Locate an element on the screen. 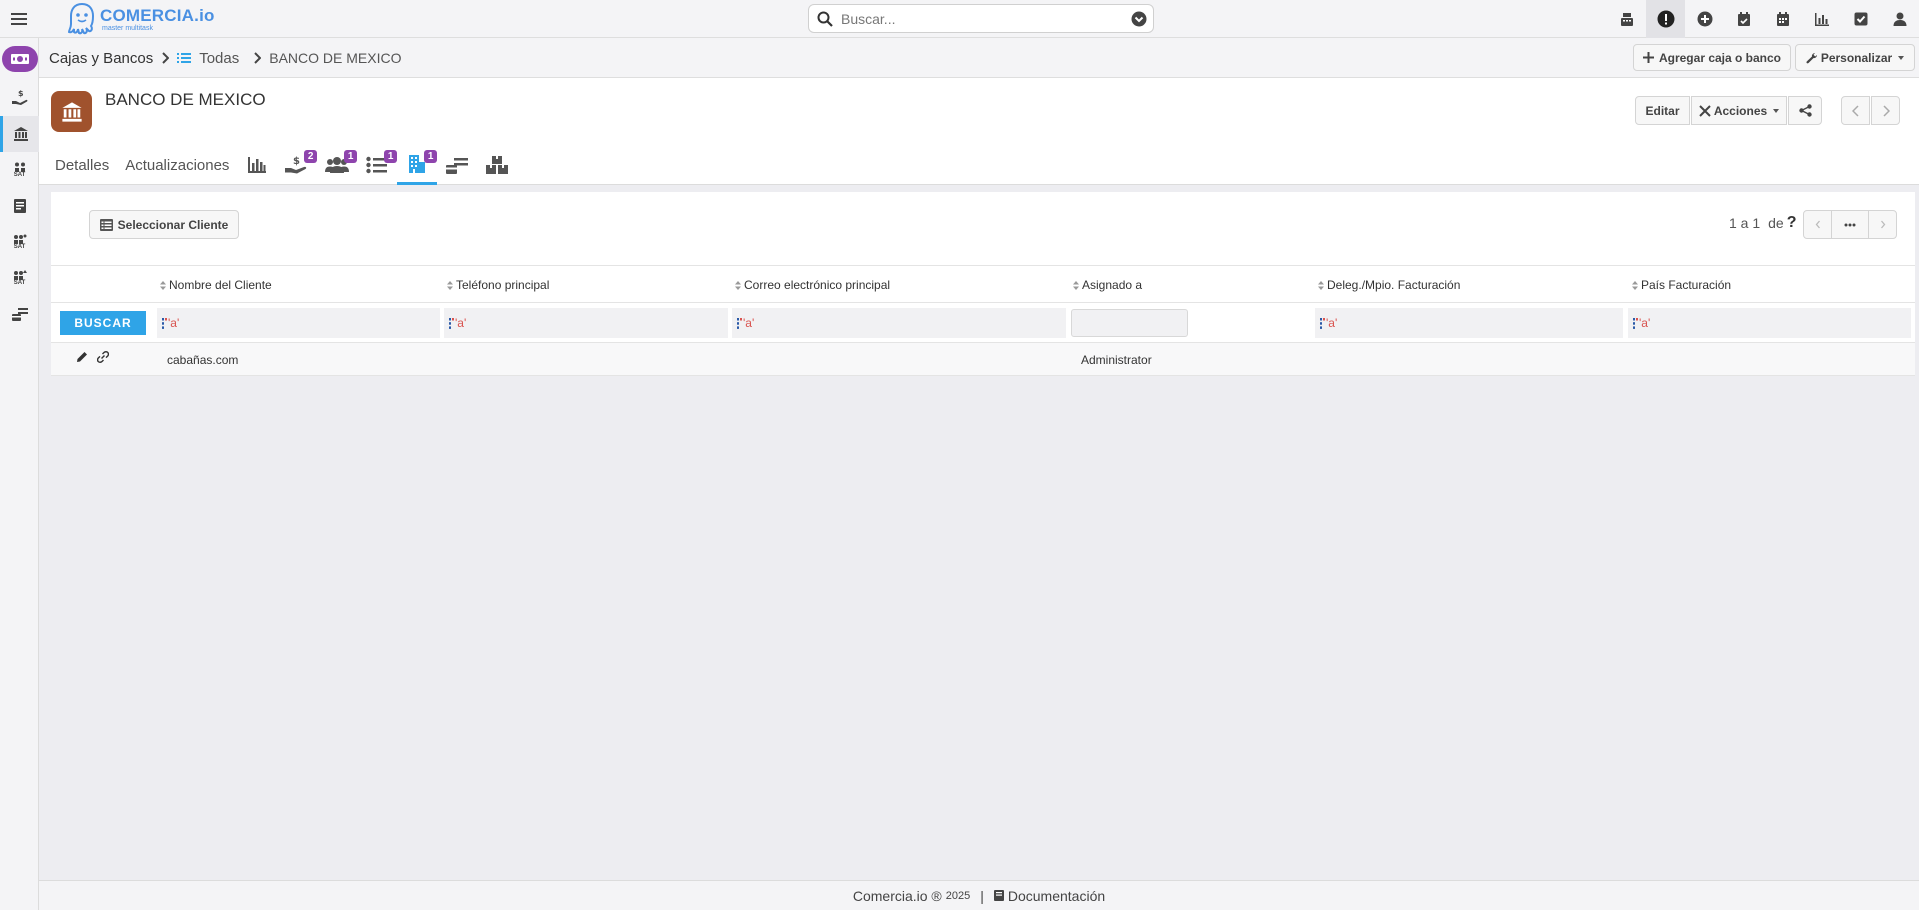 The height and width of the screenshot is (910, 1919). alert-icon is located at coordinates (1665, 19).